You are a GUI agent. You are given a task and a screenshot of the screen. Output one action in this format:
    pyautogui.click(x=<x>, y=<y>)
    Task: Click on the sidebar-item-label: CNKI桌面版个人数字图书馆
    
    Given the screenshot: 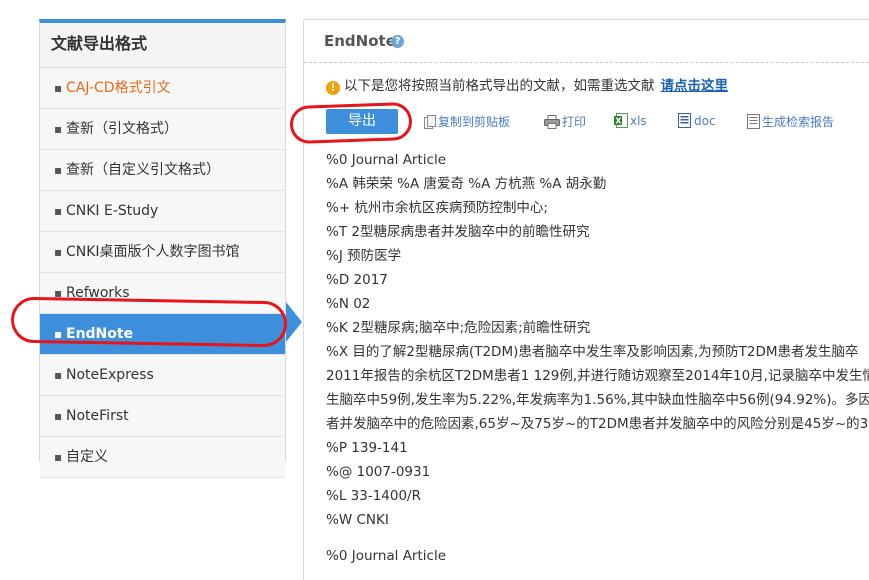 What is the action you would take?
    pyautogui.click(x=153, y=252)
    